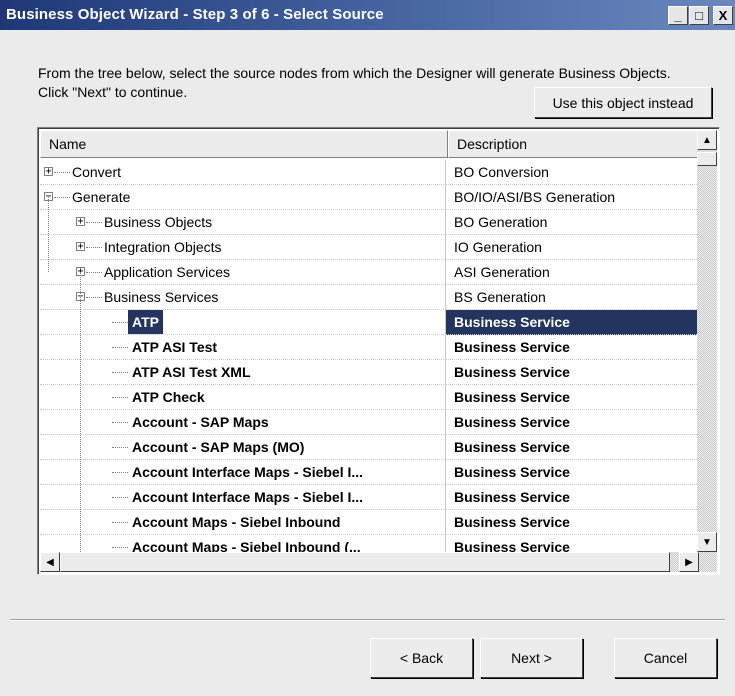 The width and height of the screenshot is (735, 696). I want to click on tree-row: − Generate BO/IO/ASI/BS Generation, so click(368, 197).